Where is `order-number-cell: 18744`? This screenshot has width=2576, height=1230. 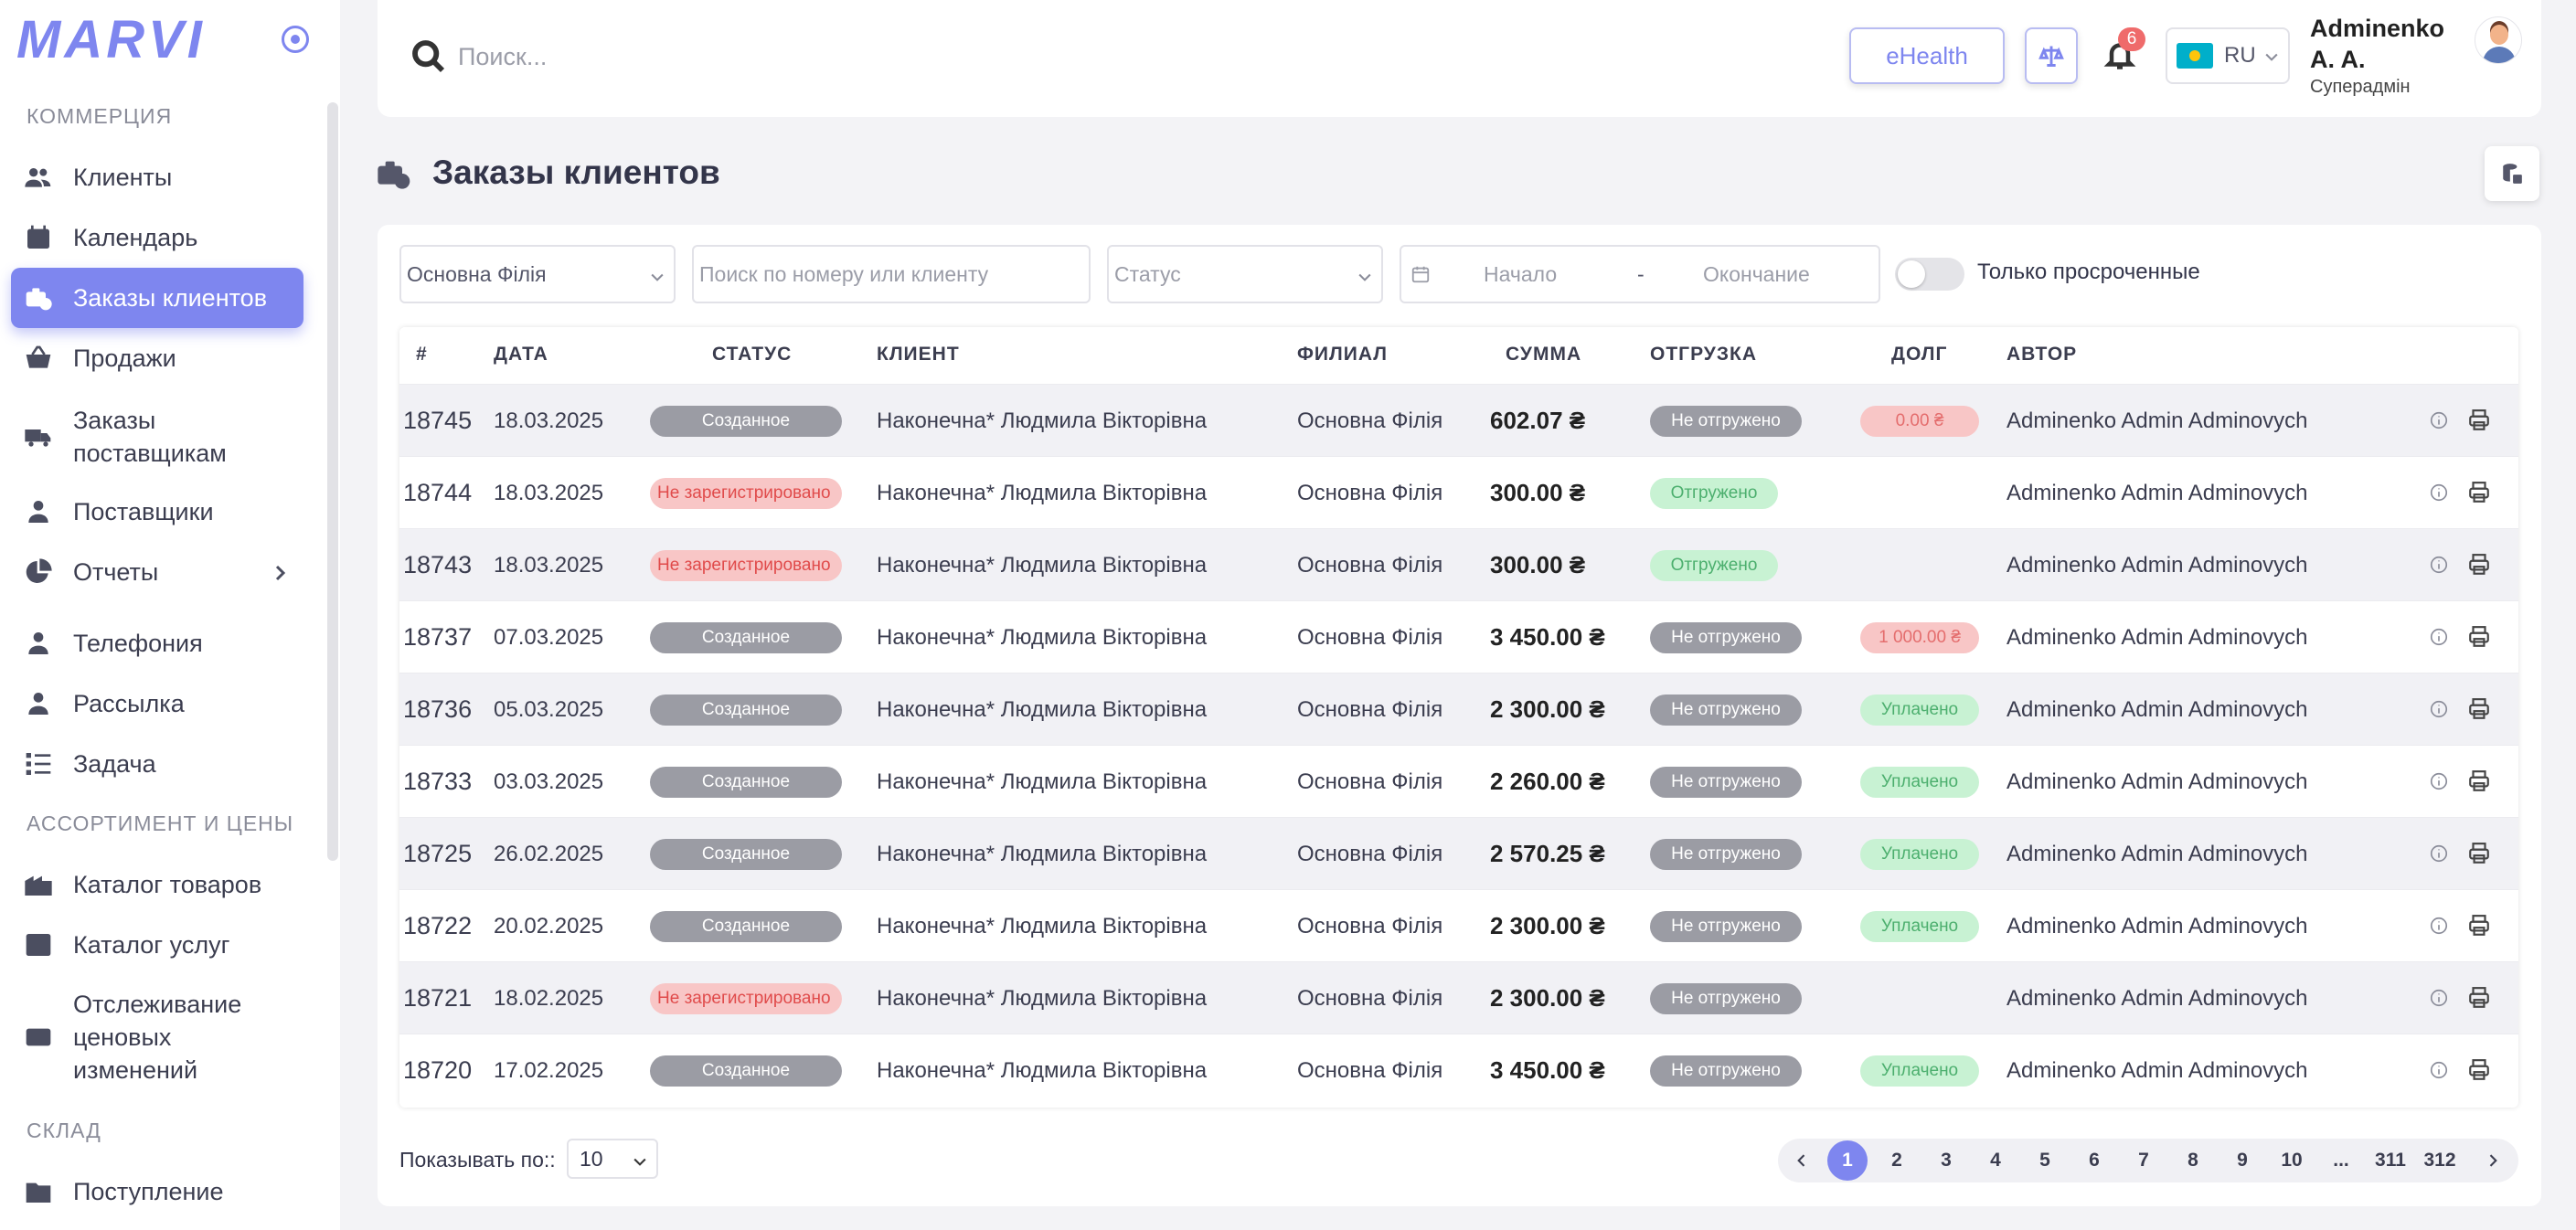
order-number-cell: 18744 is located at coordinates (437, 493).